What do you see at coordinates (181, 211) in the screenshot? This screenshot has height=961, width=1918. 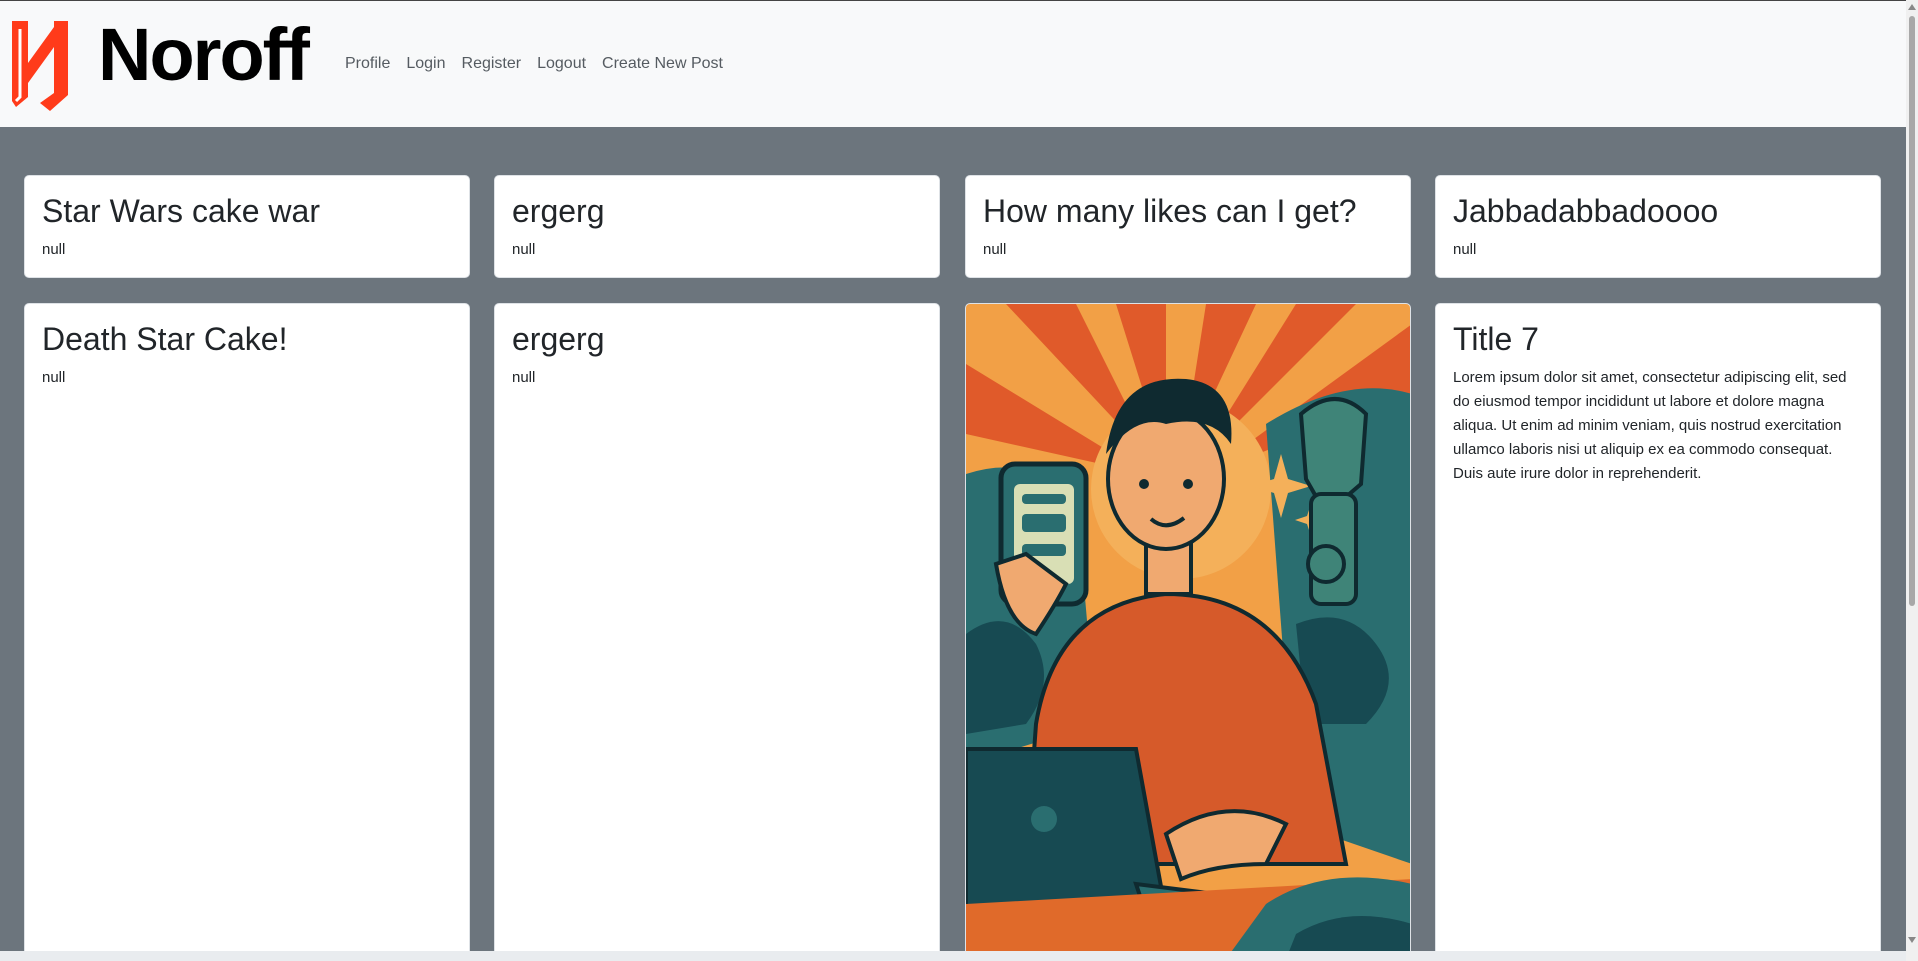 I see `post-title: Star Wars cake war` at bounding box center [181, 211].